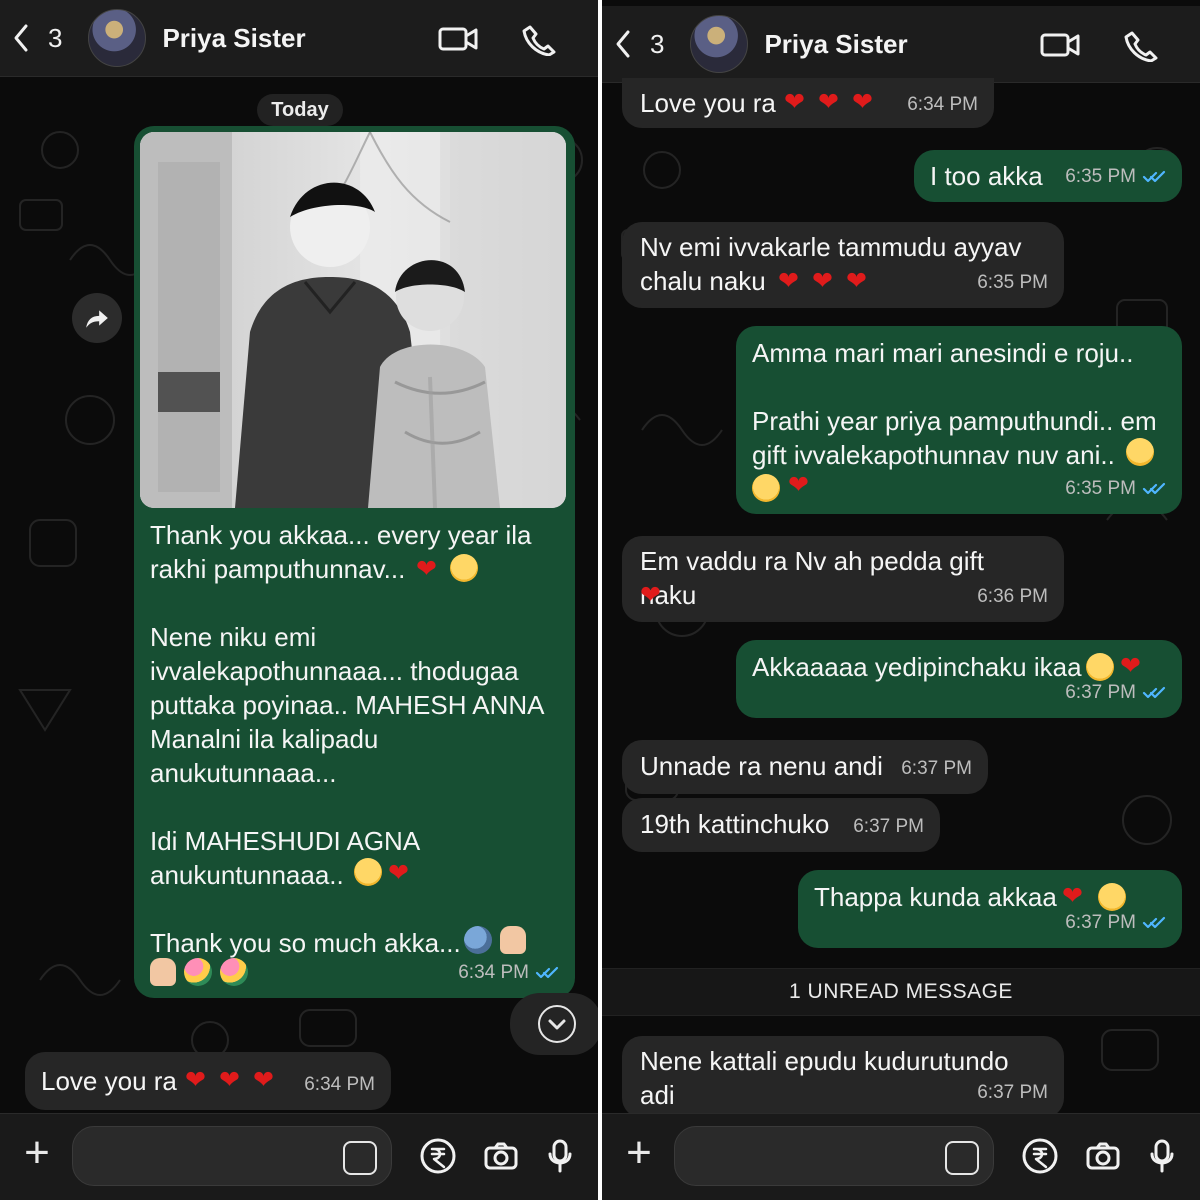 The width and height of the screenshot is (1200, 1200). Describe the element at coordinates (657, 43) in the screenshot. I see `back-unread-count: 3` at that location.